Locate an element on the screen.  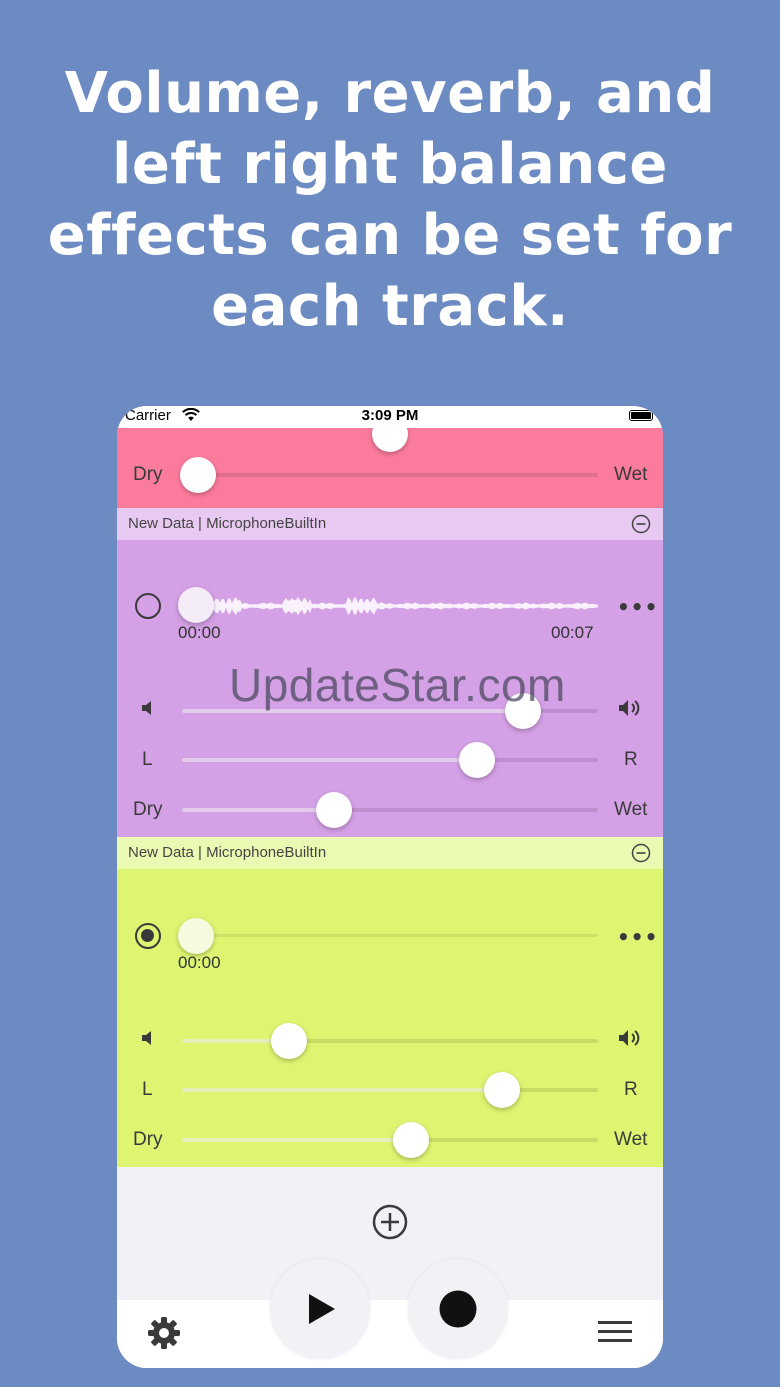
play-icon is located at coordinates (322, 1311).